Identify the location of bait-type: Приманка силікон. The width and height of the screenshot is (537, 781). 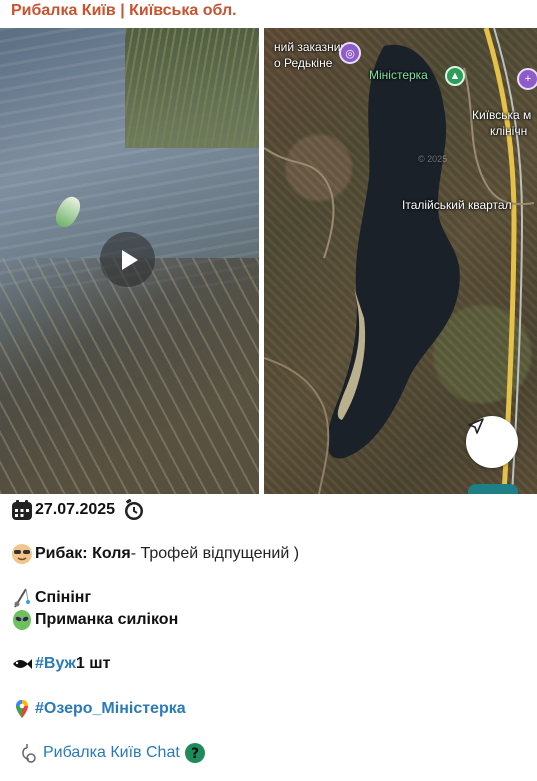
(107, 619).